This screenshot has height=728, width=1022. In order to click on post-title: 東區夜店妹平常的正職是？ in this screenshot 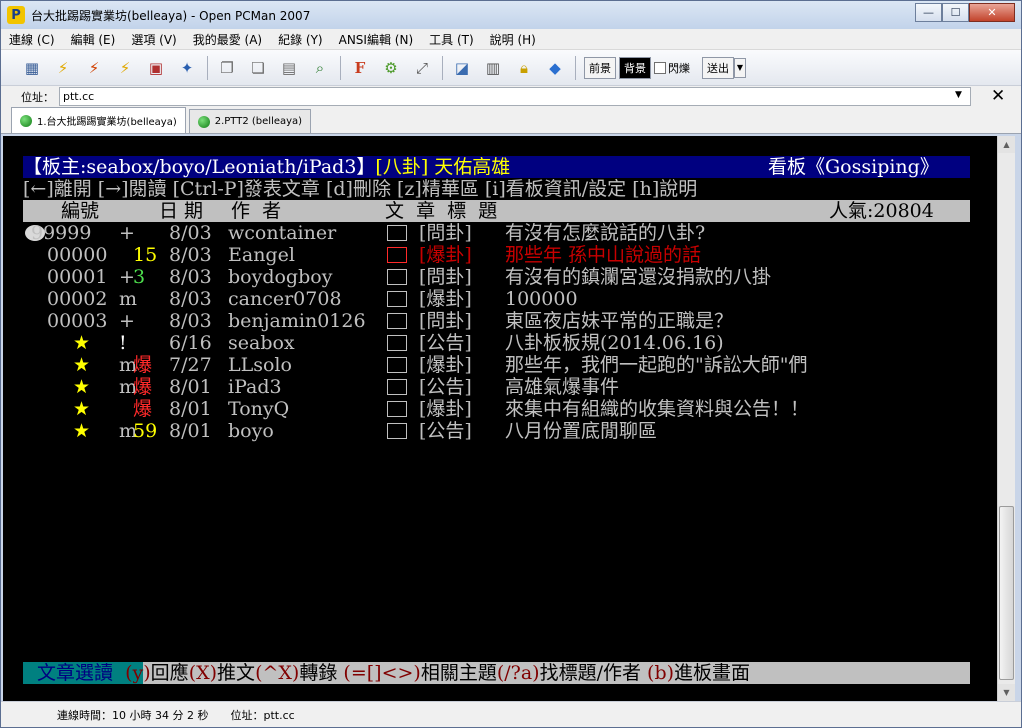, I will do `click(619, 321)`.